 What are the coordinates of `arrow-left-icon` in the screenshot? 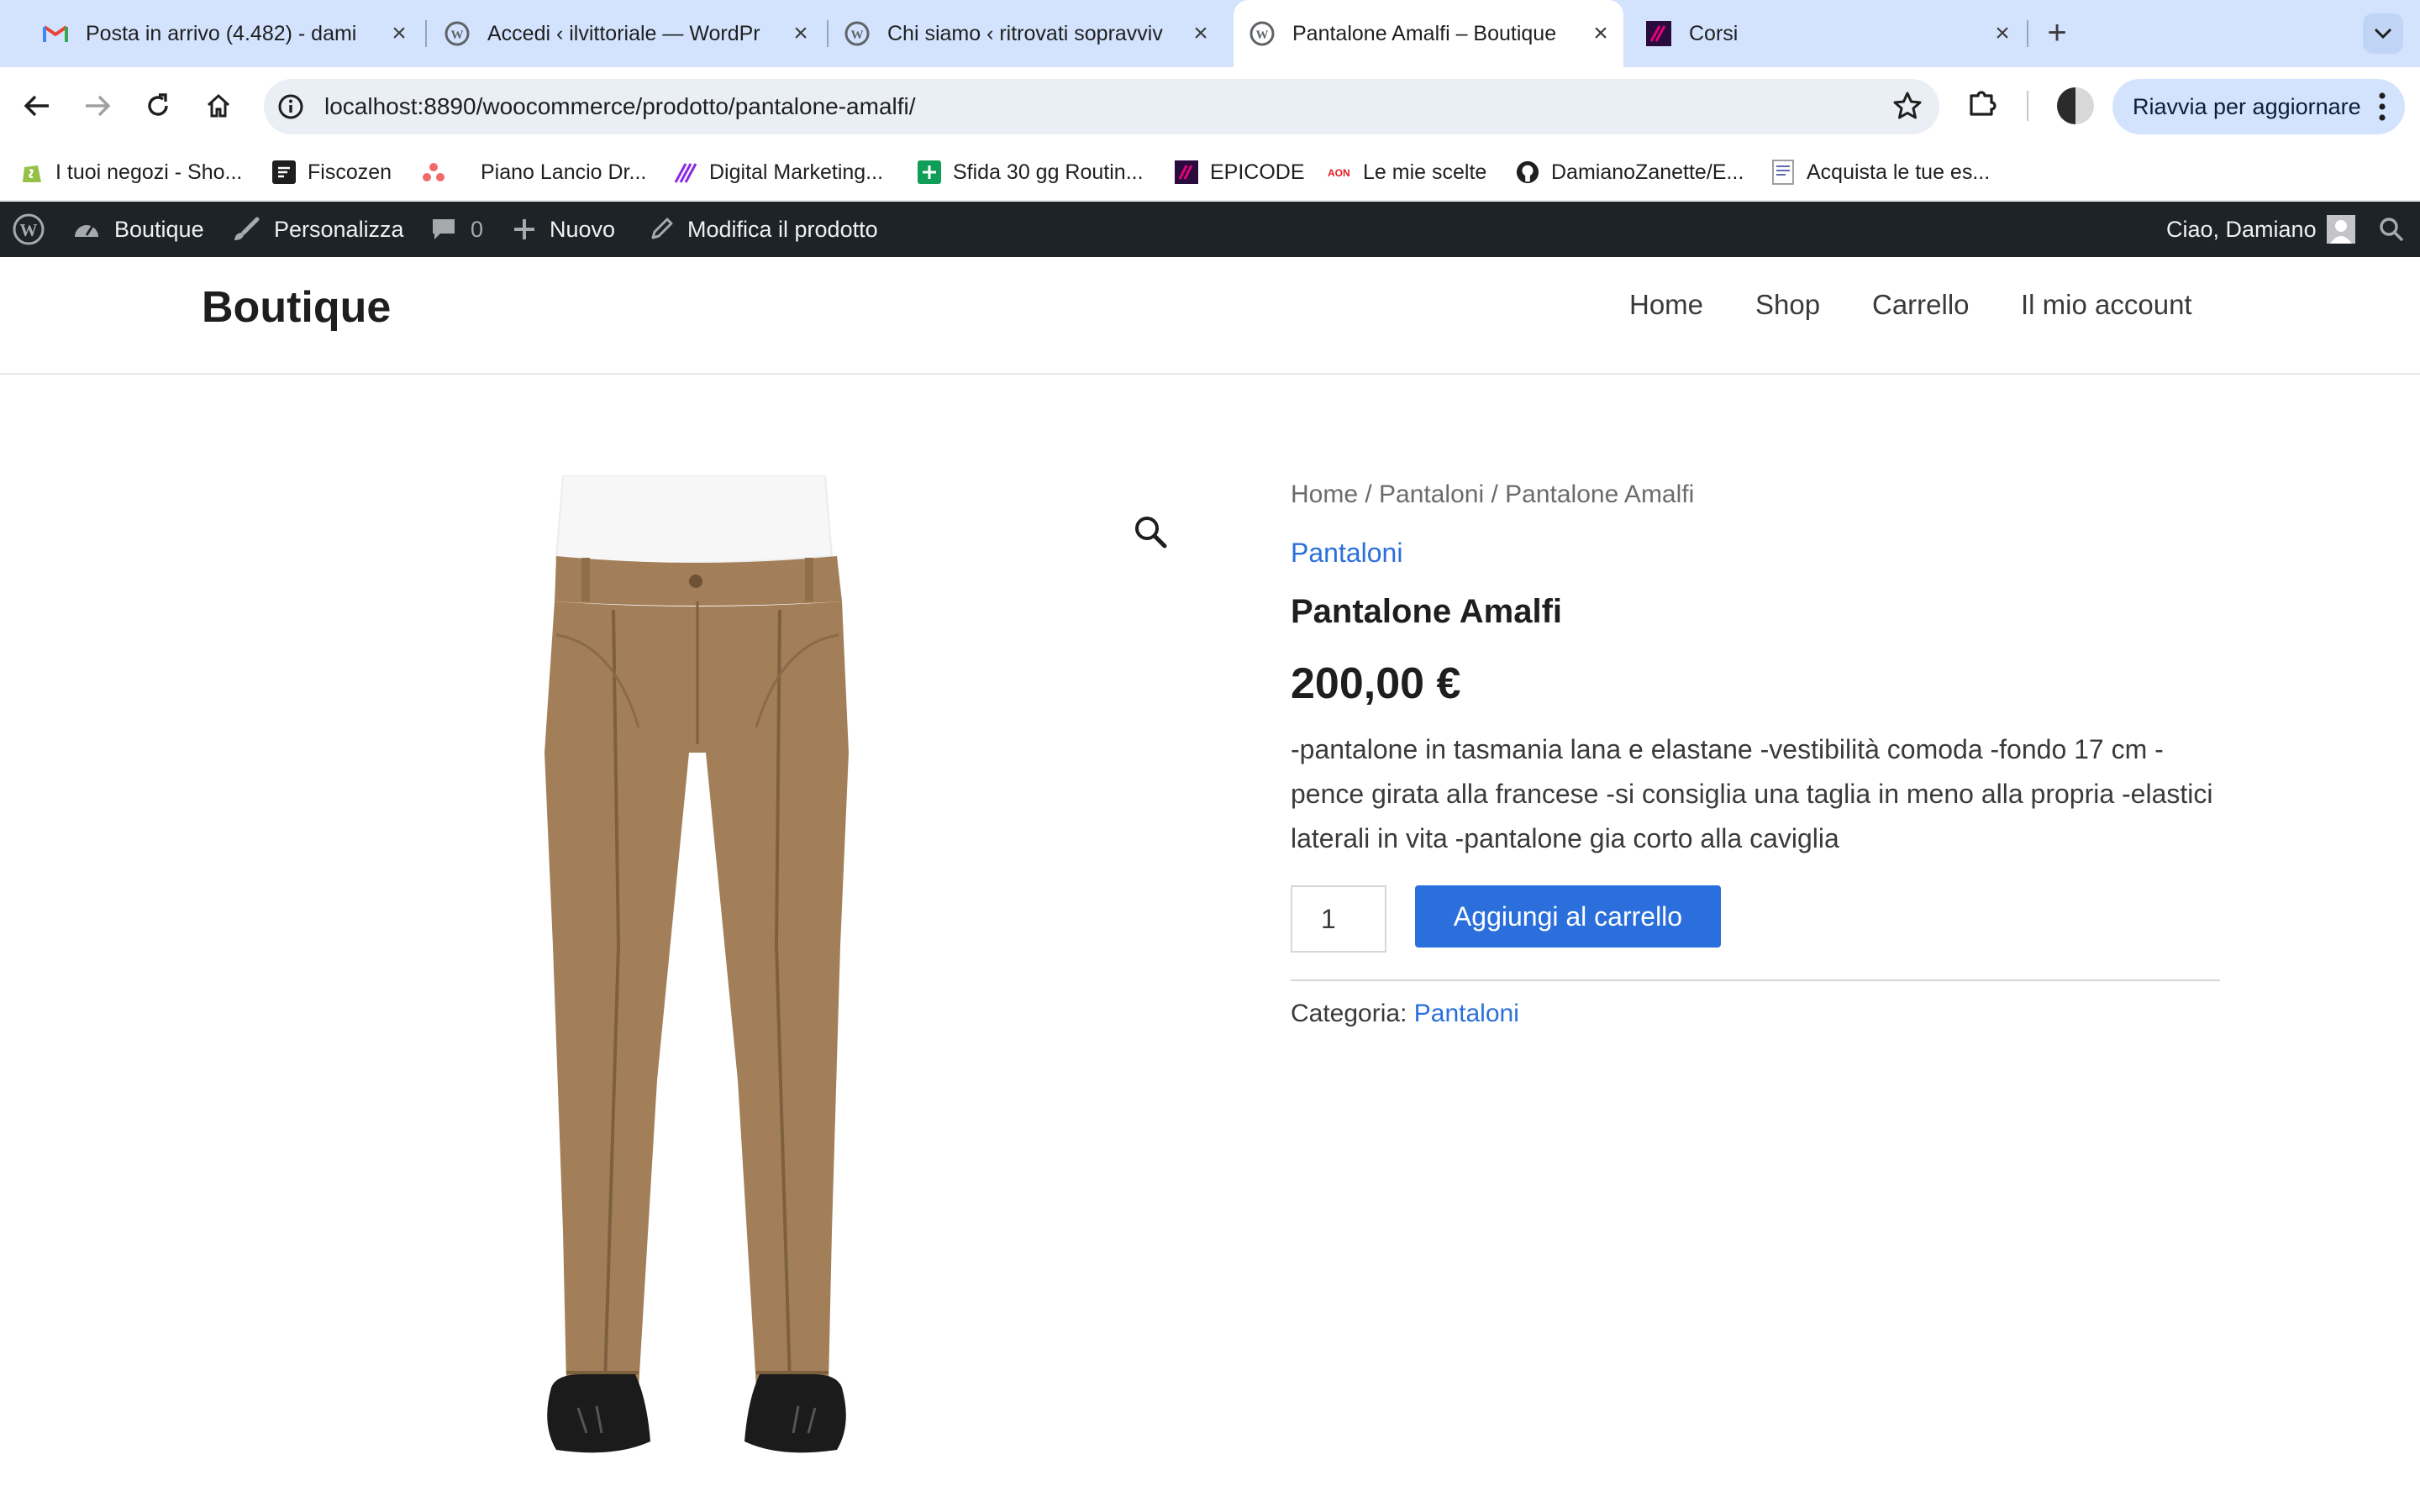 It's located at (36, 106).